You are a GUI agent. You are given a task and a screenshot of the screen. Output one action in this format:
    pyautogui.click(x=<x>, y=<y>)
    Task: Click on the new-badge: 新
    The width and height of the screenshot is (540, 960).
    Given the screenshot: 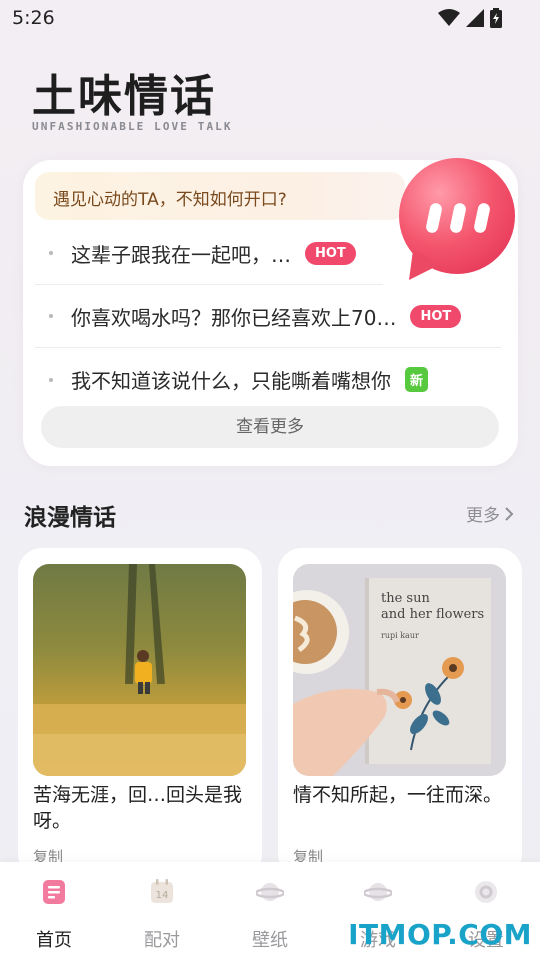 What is the action you would take?
    pyautogui.click(x=417, y=379)
    